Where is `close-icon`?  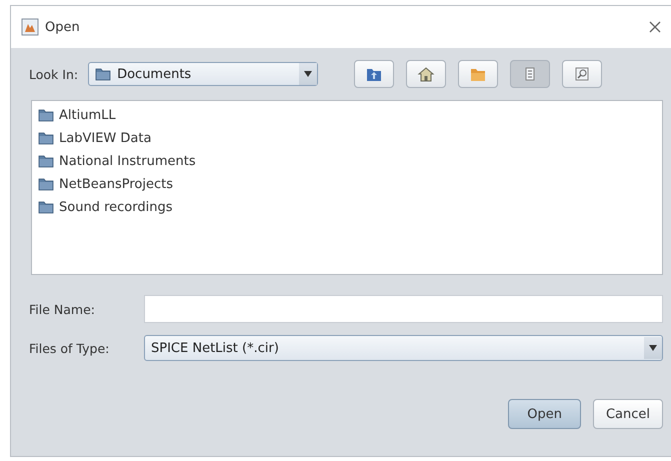
close-icon is located at coordinates (655, 27).